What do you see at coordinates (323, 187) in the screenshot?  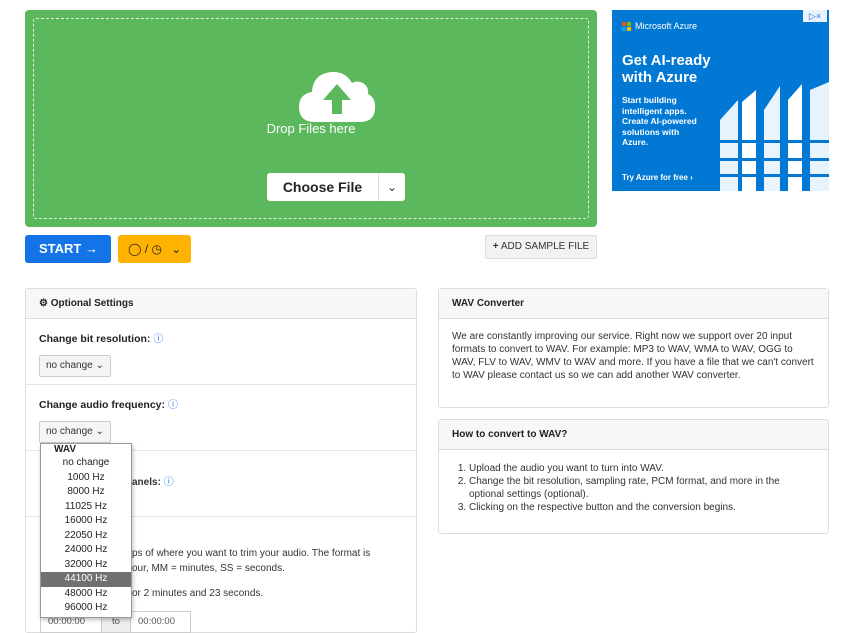 I see `choose-file-label: Choose File` at bounding box center [323, 187].